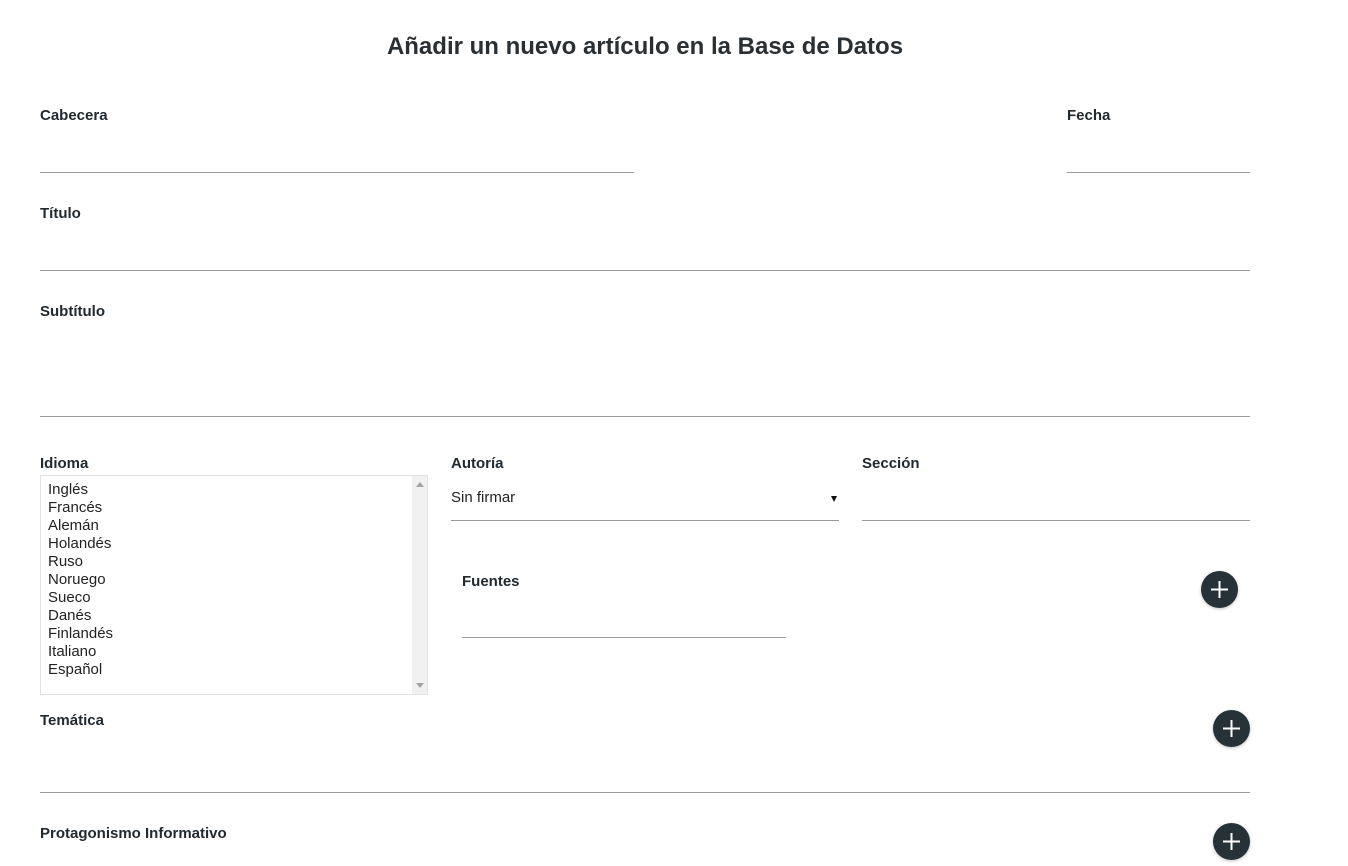 The width and height of the screenshot is (1348, 866). What do you see at coordinates (133, 833) in the screenshot?
I see `protagonismo-label: Protagonismo Informativo` at bounding box center [133, 833].